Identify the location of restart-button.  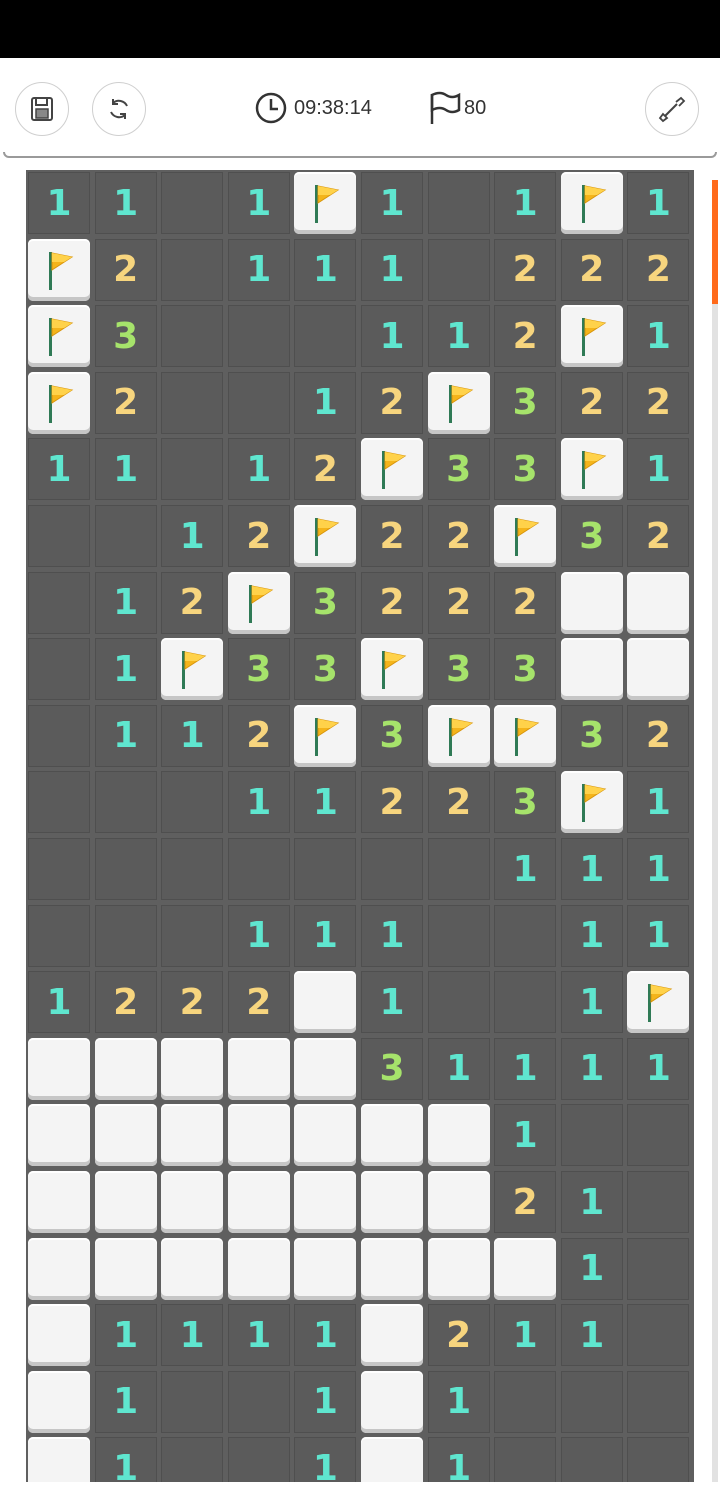
(119, 109).